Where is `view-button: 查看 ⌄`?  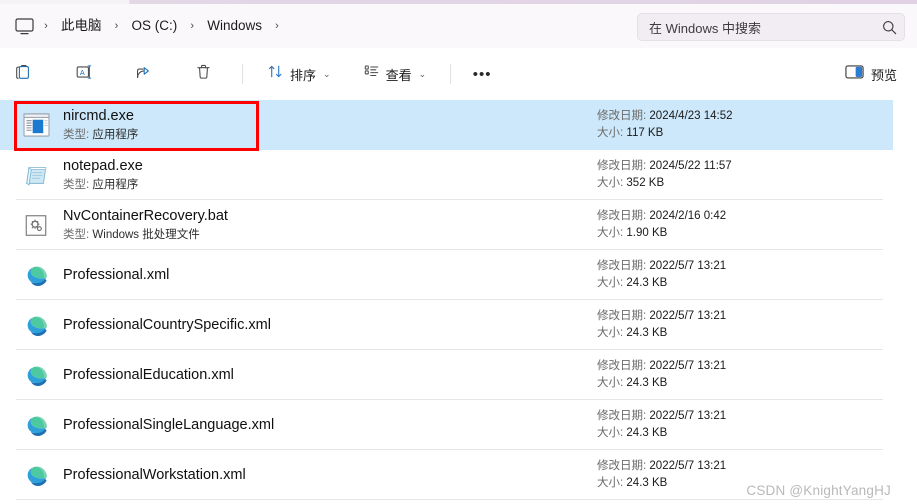 view-button: 查看 ⌄ is located at coordinates (395, 74).